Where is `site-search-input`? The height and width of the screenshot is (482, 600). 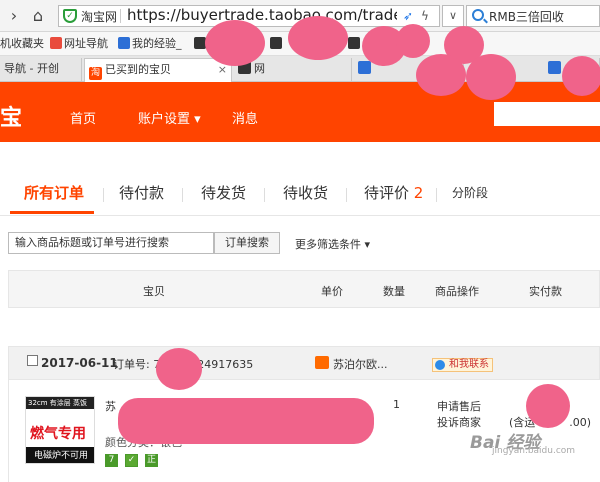 site-search-input is located at coordinates (547, 114).